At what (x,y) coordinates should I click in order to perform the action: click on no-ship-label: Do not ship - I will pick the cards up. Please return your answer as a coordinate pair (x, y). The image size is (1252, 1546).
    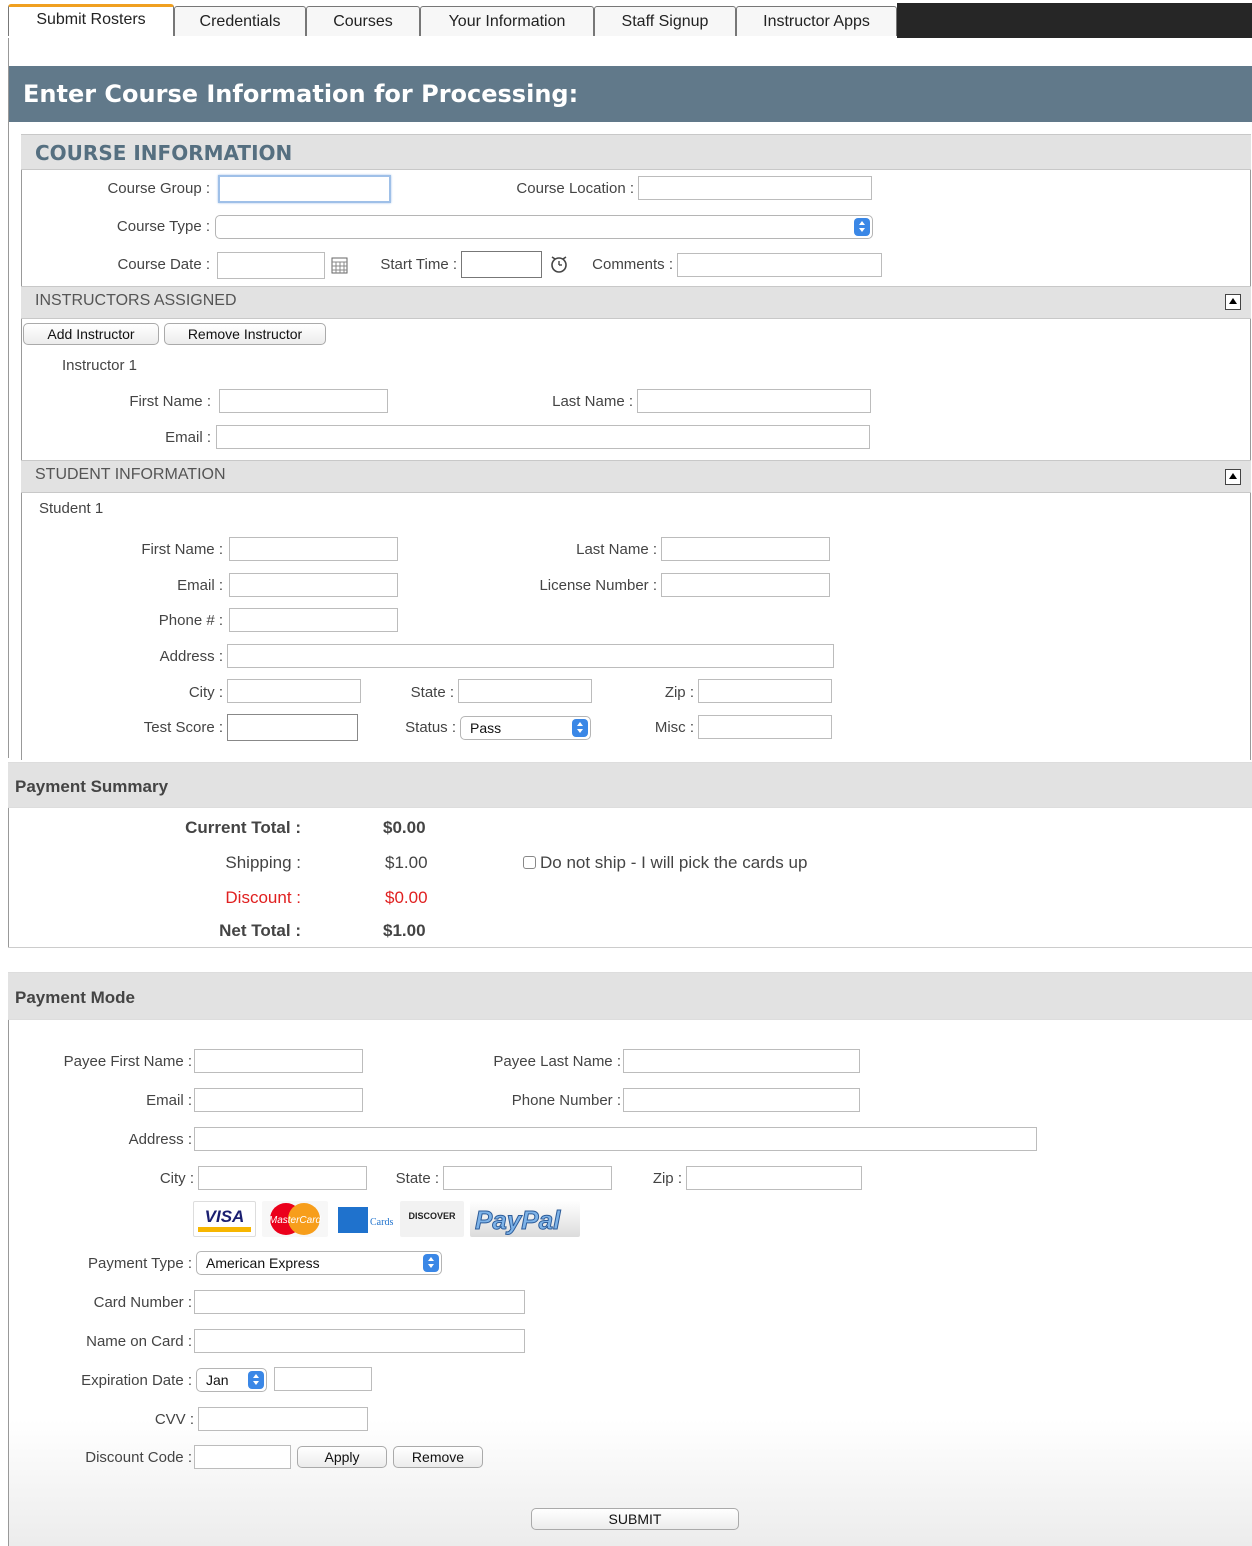
    Looking at the image, I should click on (674, 862).